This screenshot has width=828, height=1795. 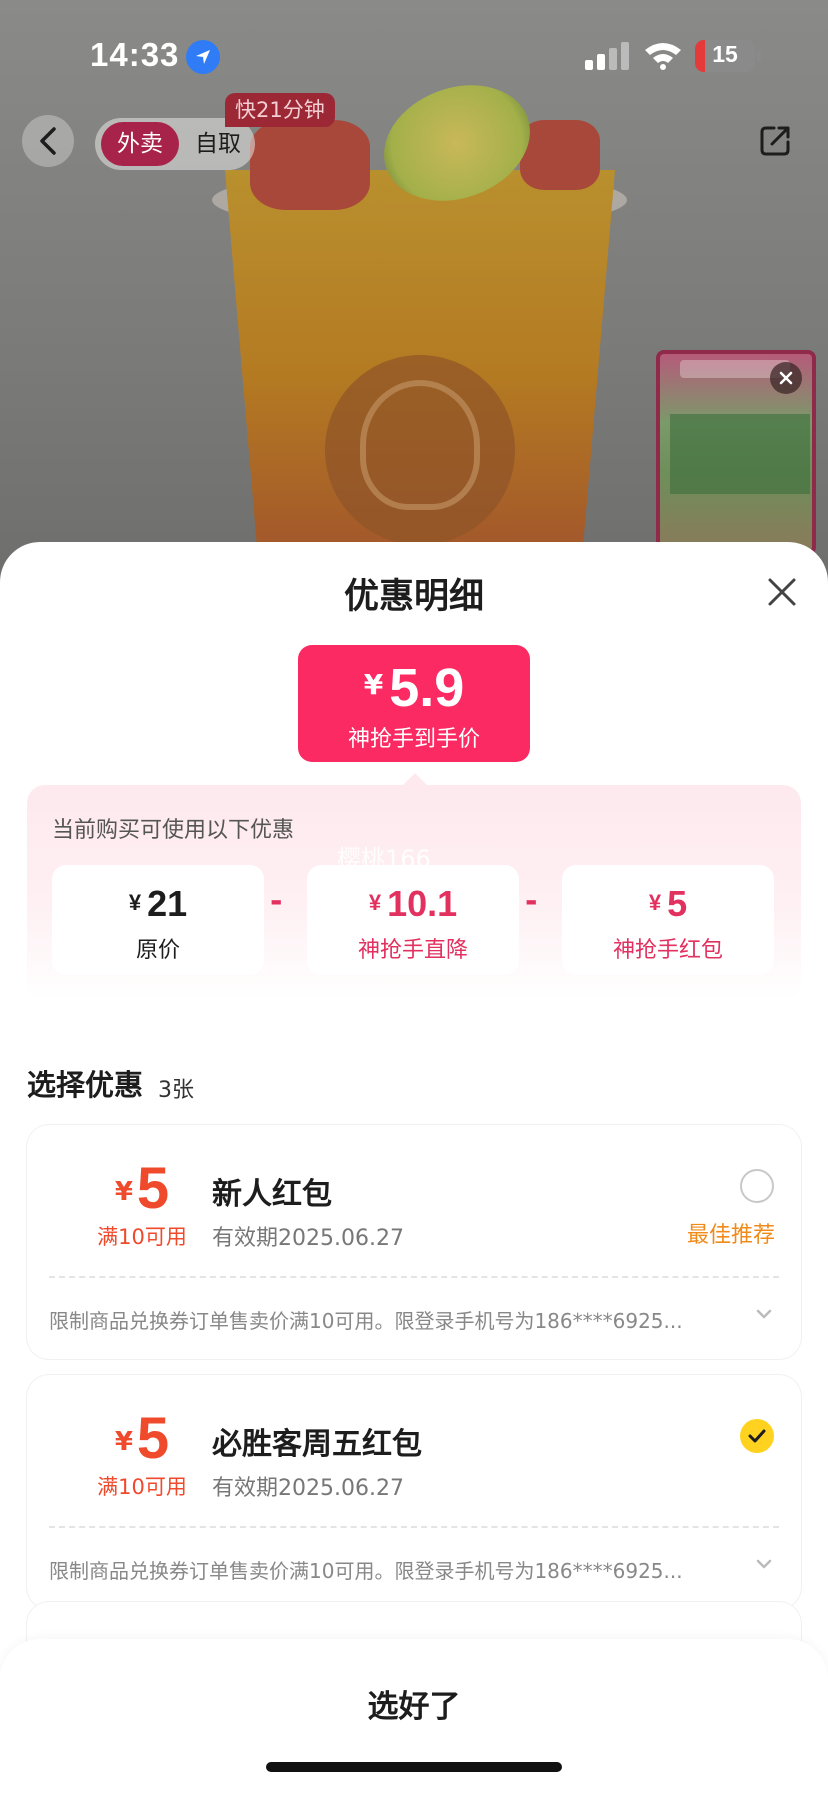 I want to click on direct-discount-card: ¥10.1 神抢手直降, so click(x=413, y=920).